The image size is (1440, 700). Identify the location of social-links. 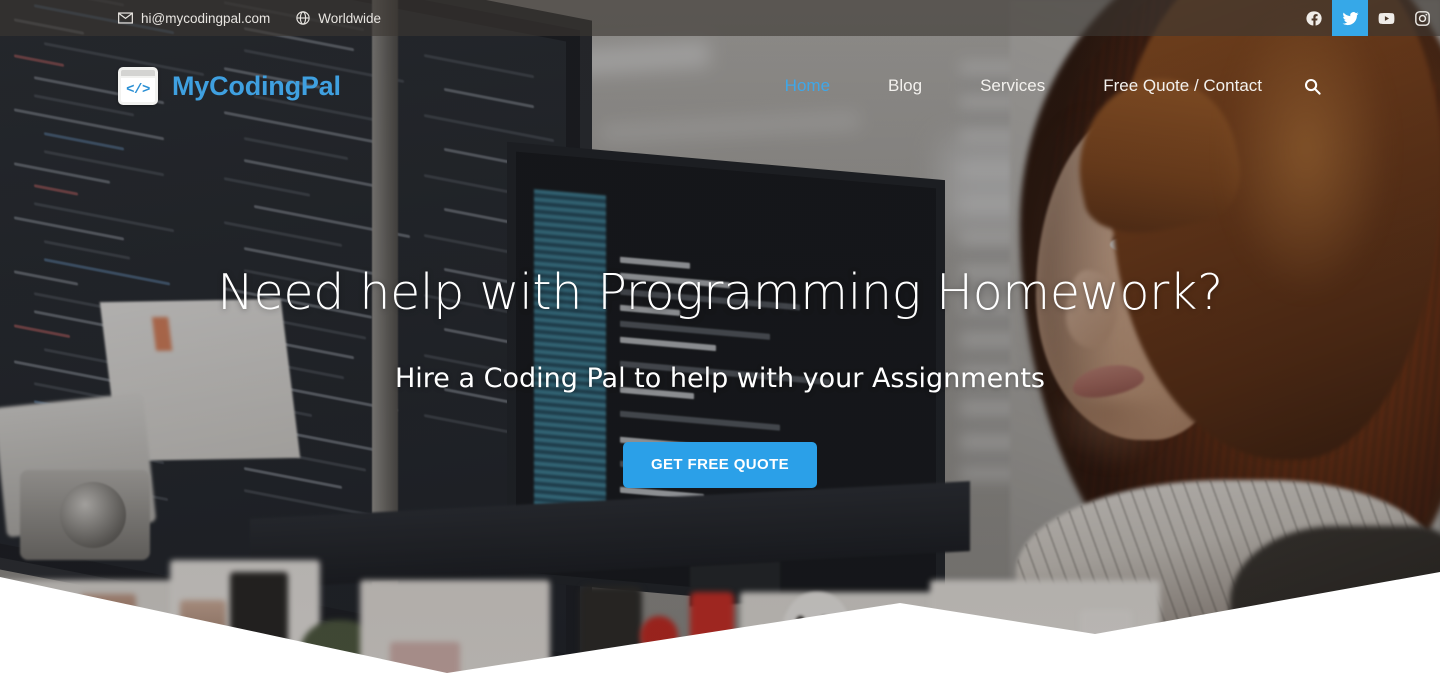
(1368, 18).